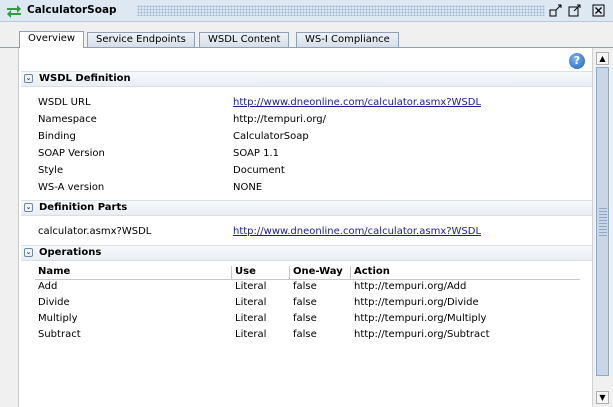 The width and height of the screenshot is (613, 407). Describe the element at coordinates (95, 231) in the screenshot. I see `definition-part-name: calculator.asmx?WSDL` at that location.